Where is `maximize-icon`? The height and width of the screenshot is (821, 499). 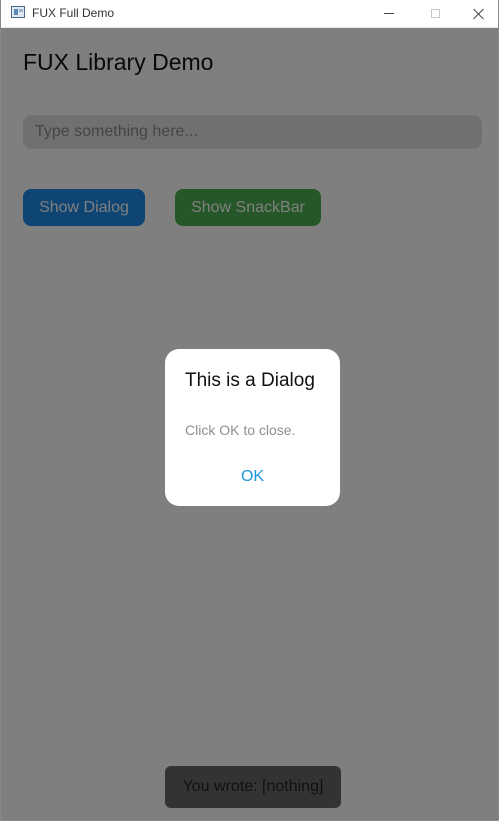
maximize-icon is located at coordinates (435, 13).